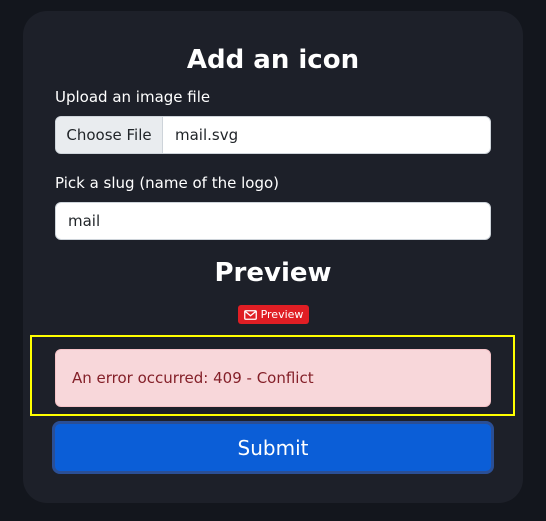 This screenshot has width=546, height=521. I want to click on upload-label: Upload an image file, so click(133, 97).